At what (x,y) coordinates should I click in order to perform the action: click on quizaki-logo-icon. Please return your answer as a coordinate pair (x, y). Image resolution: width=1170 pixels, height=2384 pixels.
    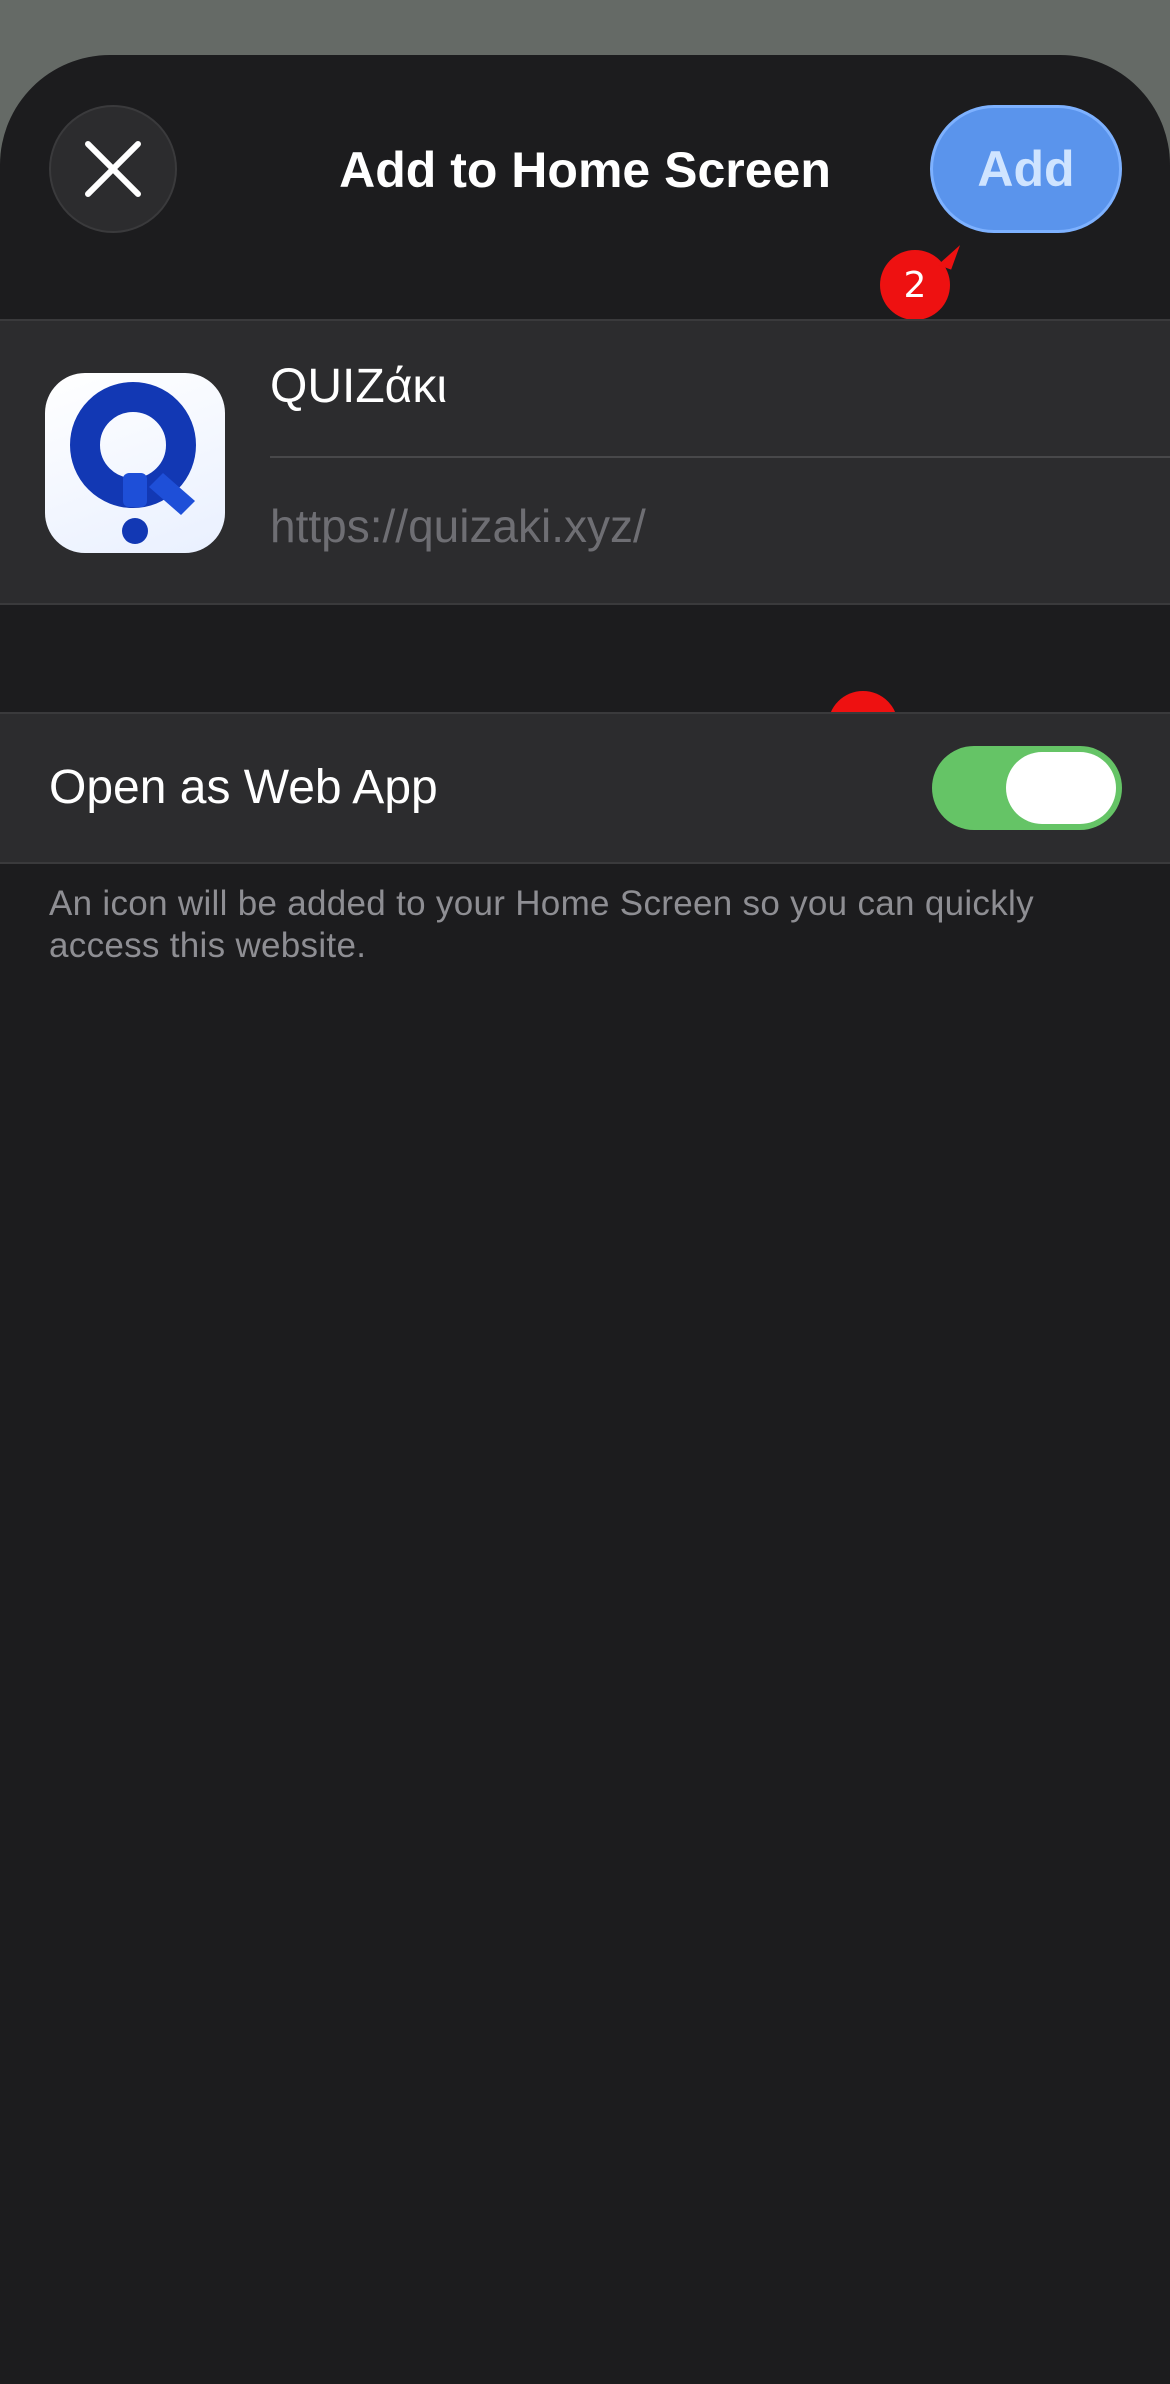
    Looking at the image, I should click on (133, 463).